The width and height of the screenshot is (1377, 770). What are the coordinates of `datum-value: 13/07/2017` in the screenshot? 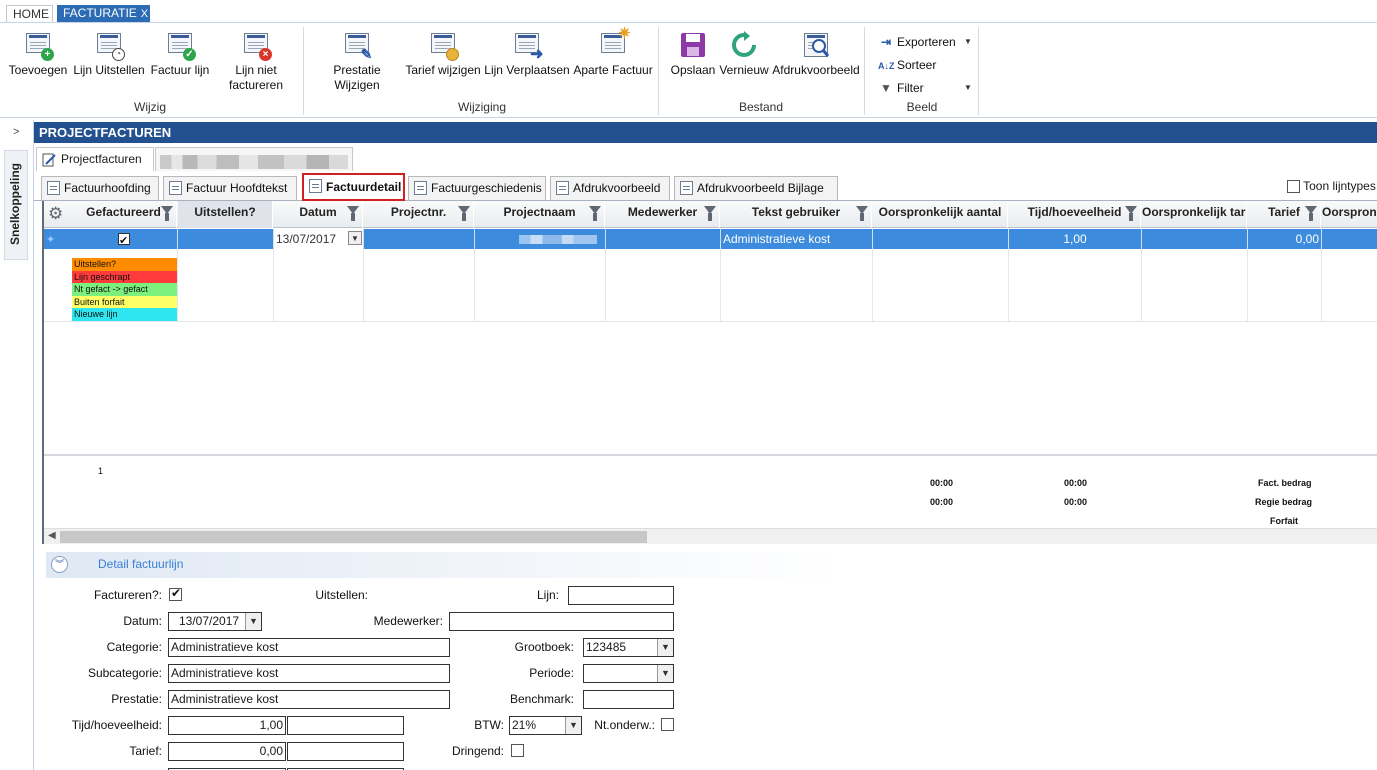 It's located at (209, 621).